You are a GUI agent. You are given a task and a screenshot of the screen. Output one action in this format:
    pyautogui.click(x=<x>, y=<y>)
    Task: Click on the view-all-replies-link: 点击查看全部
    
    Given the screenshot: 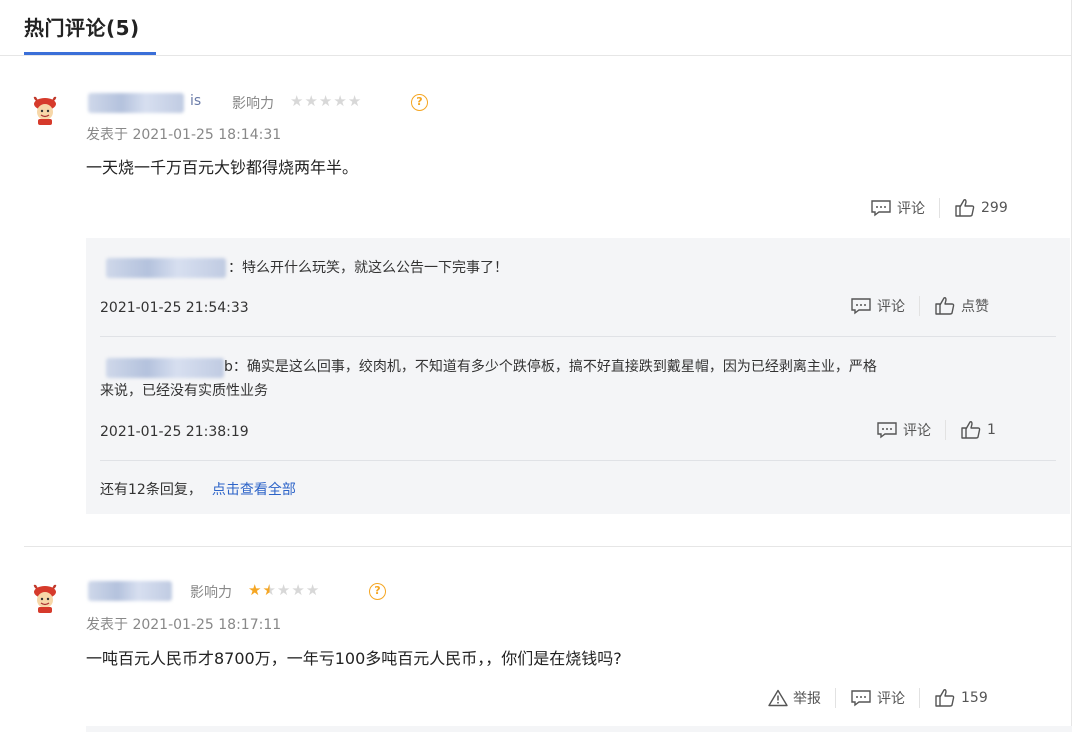 What is the action you would take?
    pyautogui.click(x=254, y=490)
    